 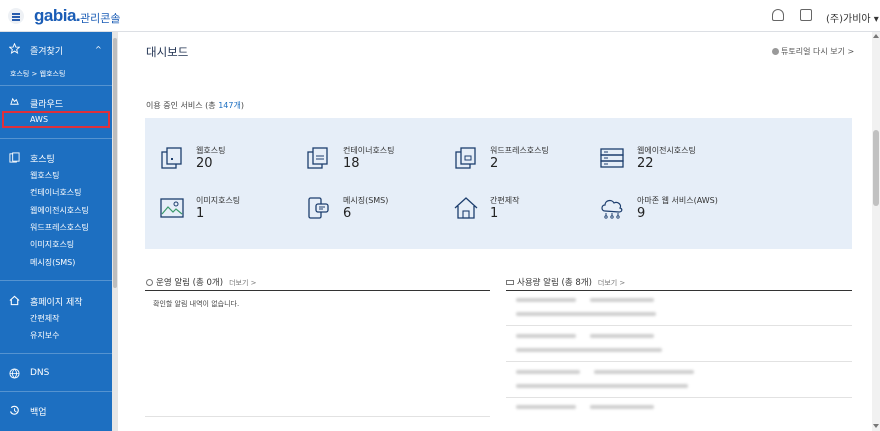 What do you see at coordinates (611, 283) in the screenshot?
I see `usage-notice-more-link: 더보기 >` at bounding box center [611, 283].